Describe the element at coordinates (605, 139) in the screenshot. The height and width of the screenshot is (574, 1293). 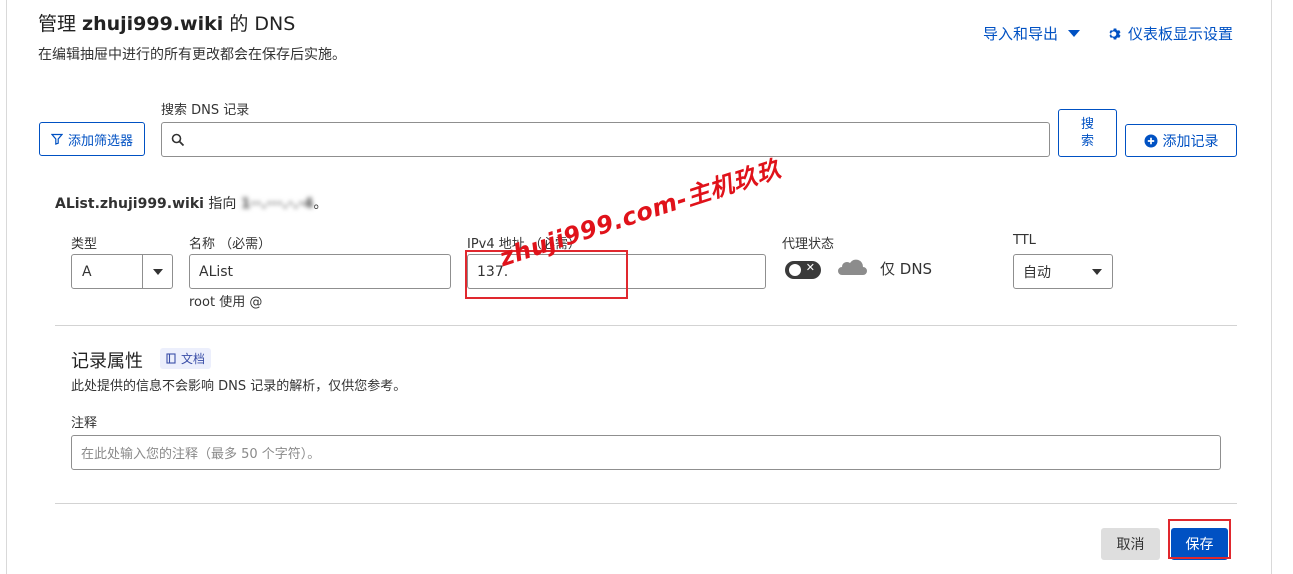
I see `search-input` at that location.